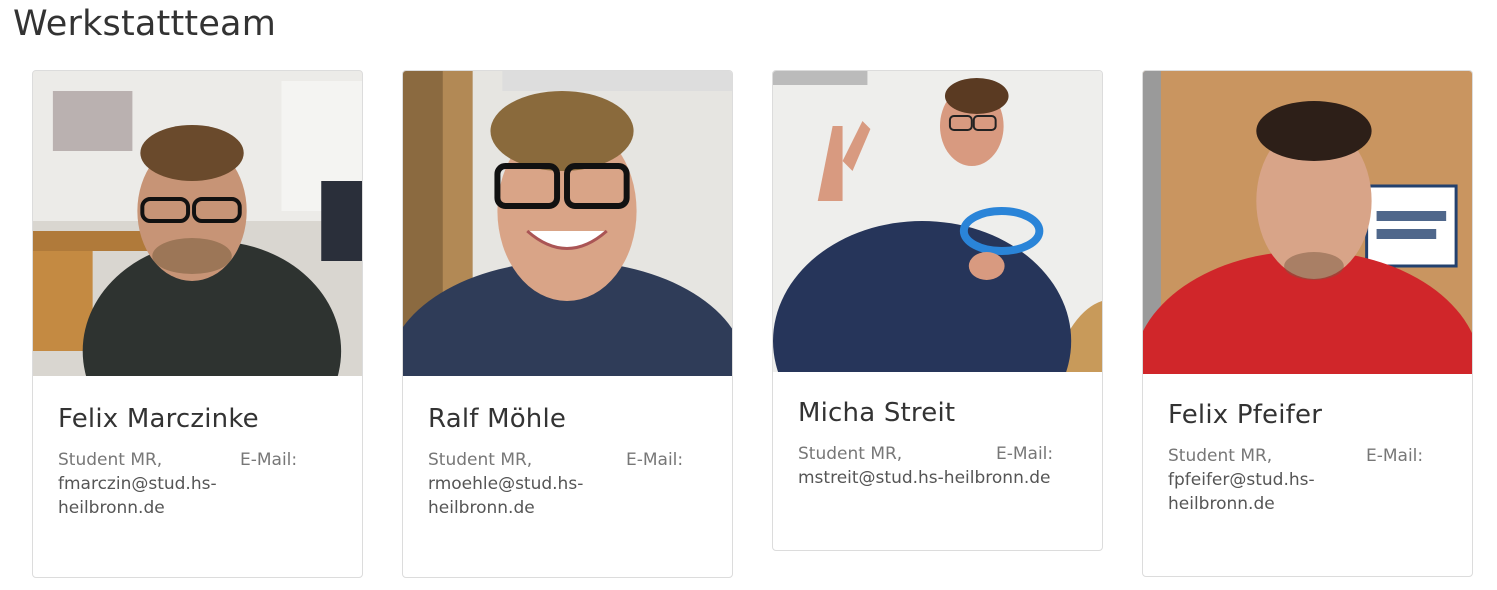 The height and width of the screenshot is (590, 1497). Describe the element at coordinates (924, 478) in the screenshot. I see `email-part: mstreit@stud.hs-heilbronn.de` at that location.